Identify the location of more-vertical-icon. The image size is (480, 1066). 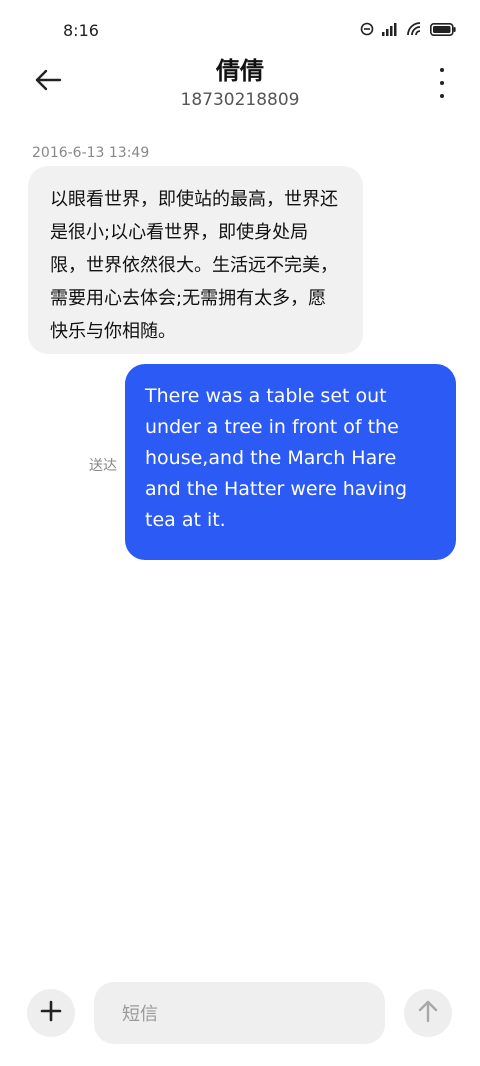
(442, 70).